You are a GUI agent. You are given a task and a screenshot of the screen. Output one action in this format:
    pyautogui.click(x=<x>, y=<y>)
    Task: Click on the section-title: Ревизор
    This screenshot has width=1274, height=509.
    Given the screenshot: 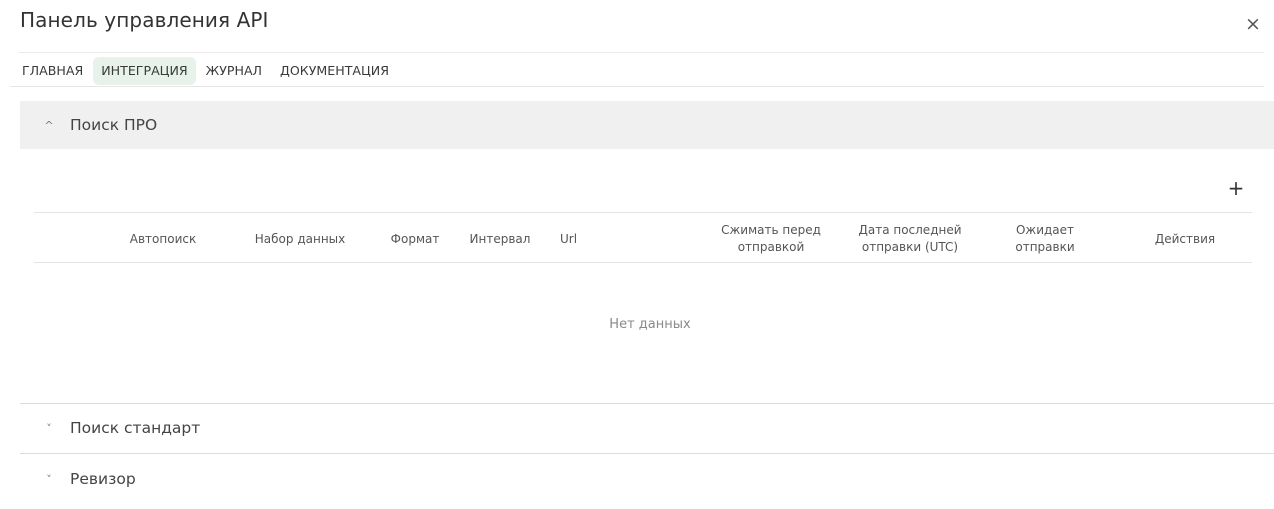 What is the action you would take?
    pyautogui.click(x=103, y=479)
    